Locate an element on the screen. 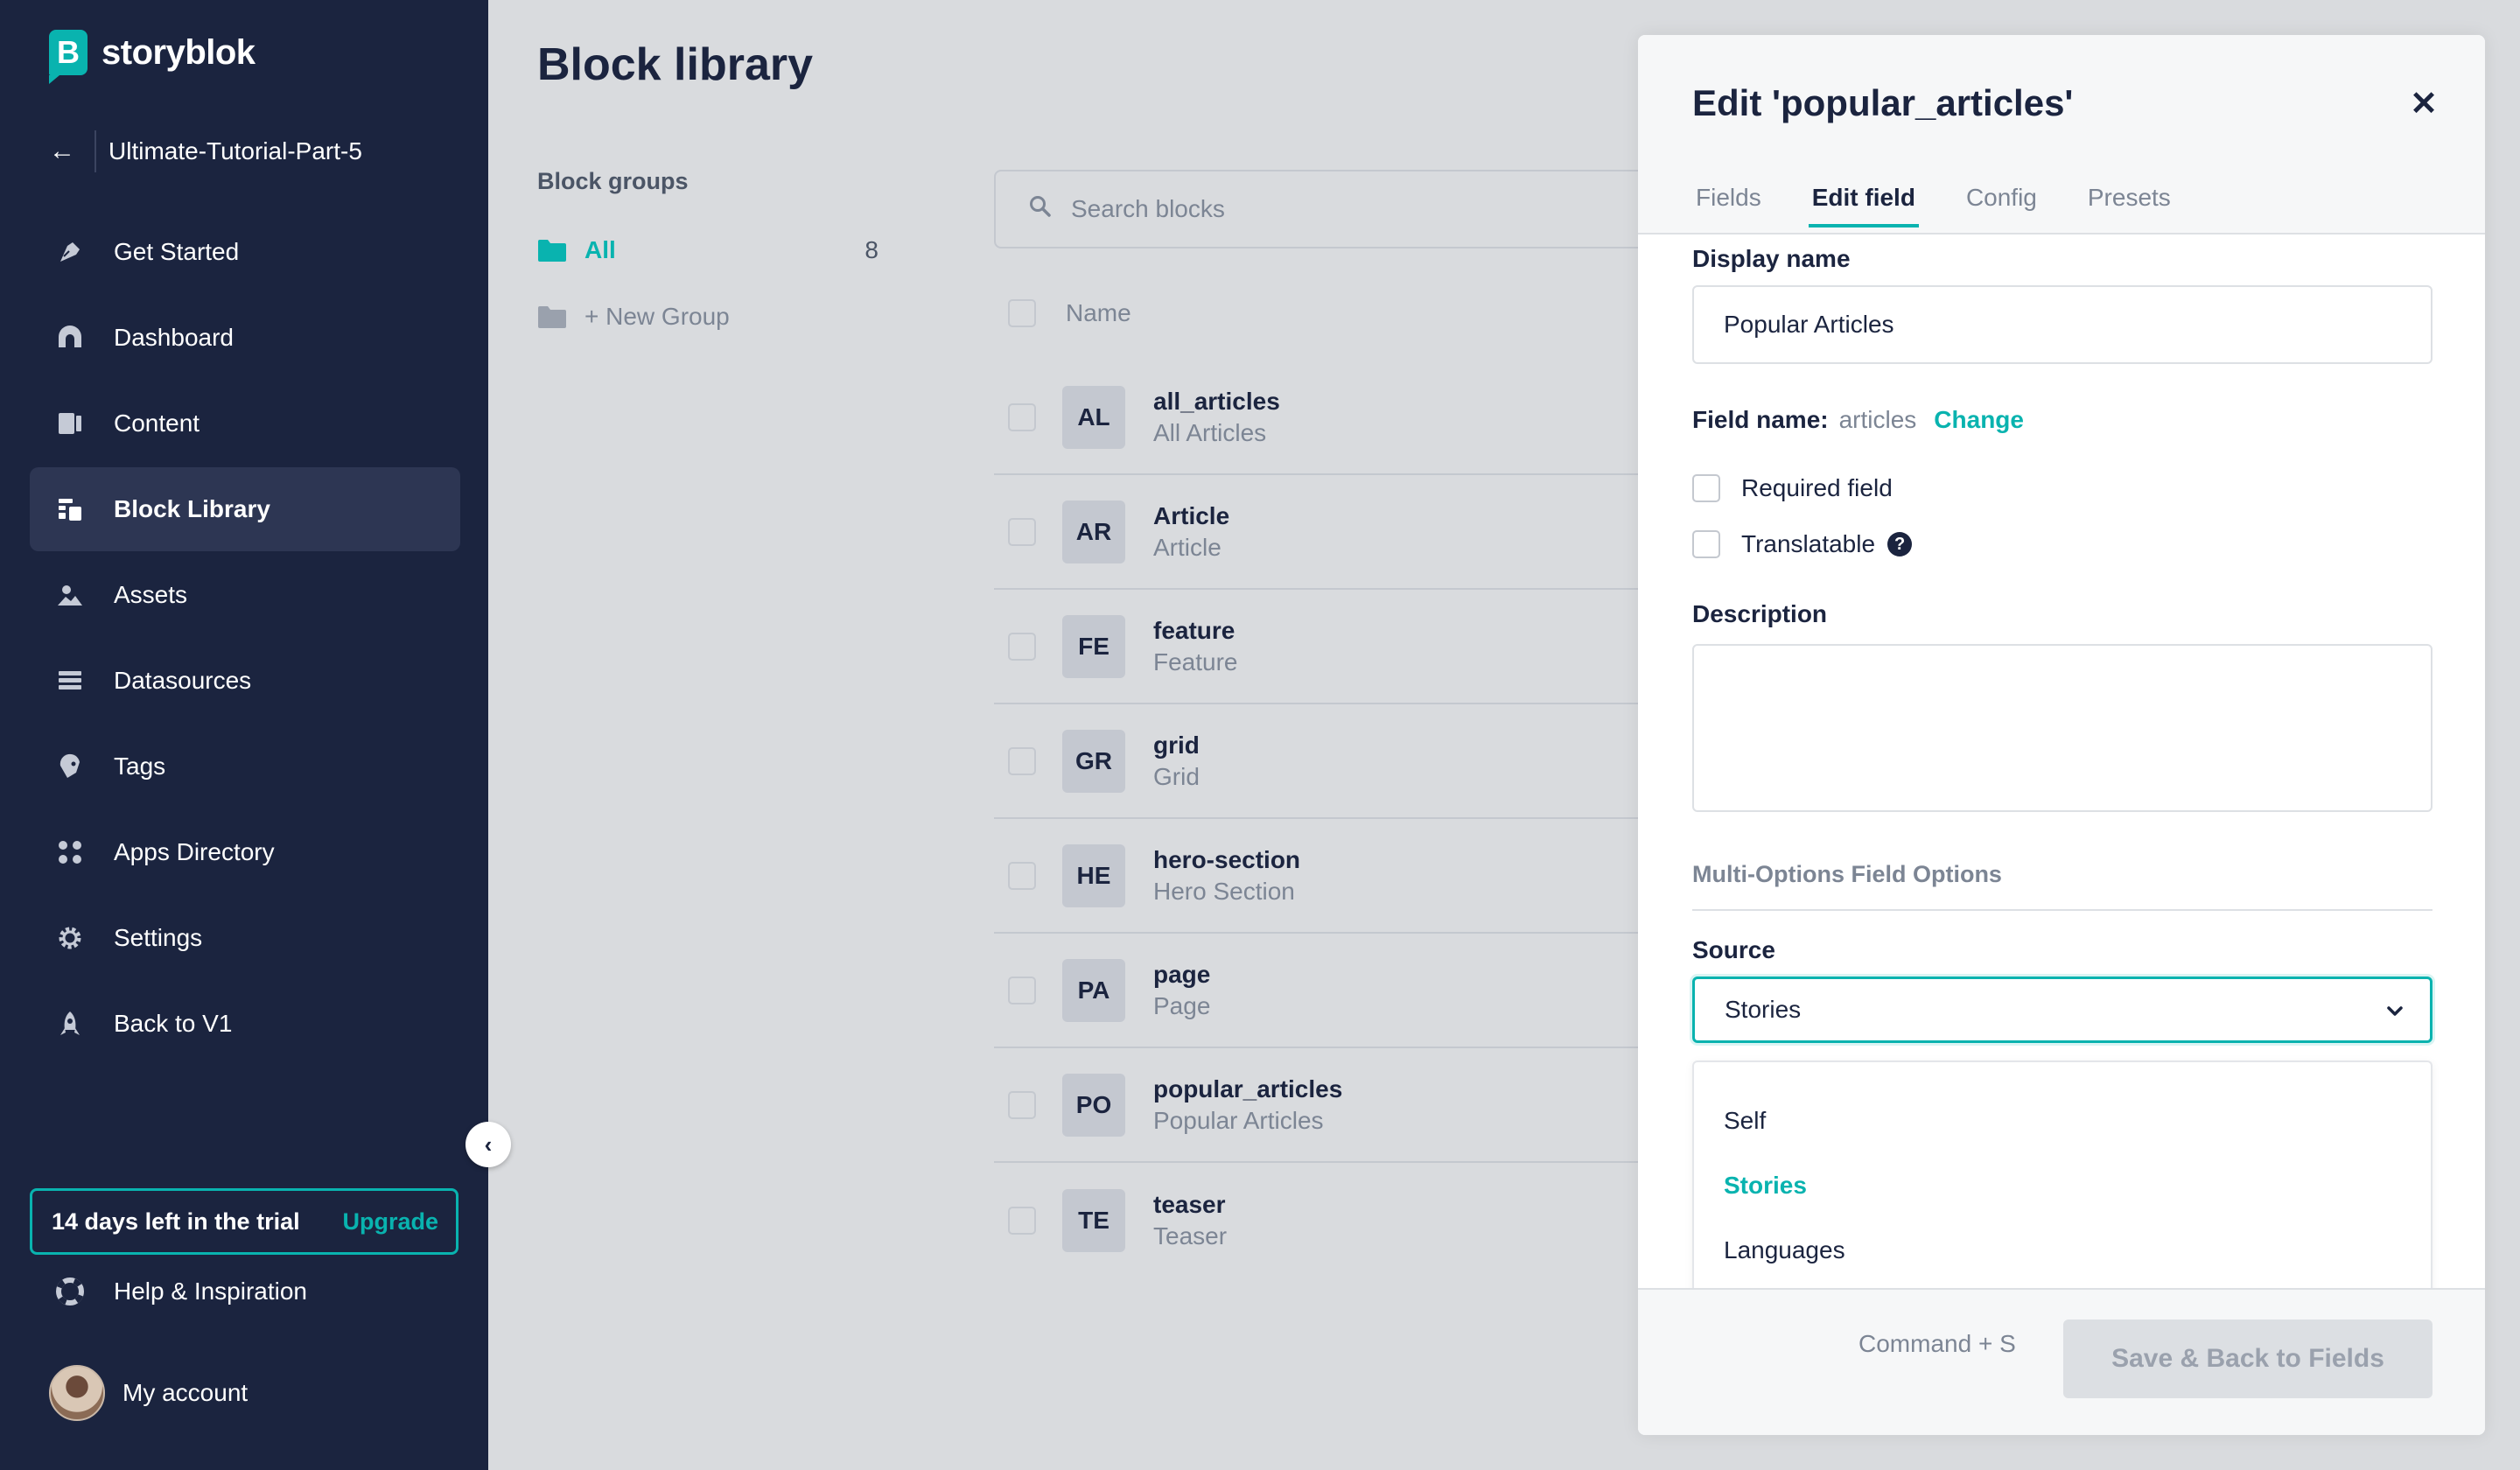 Image resolution: width=2520 pixels, height=1470 pixels. page-title: Block library is located at coordinates (675, 64).